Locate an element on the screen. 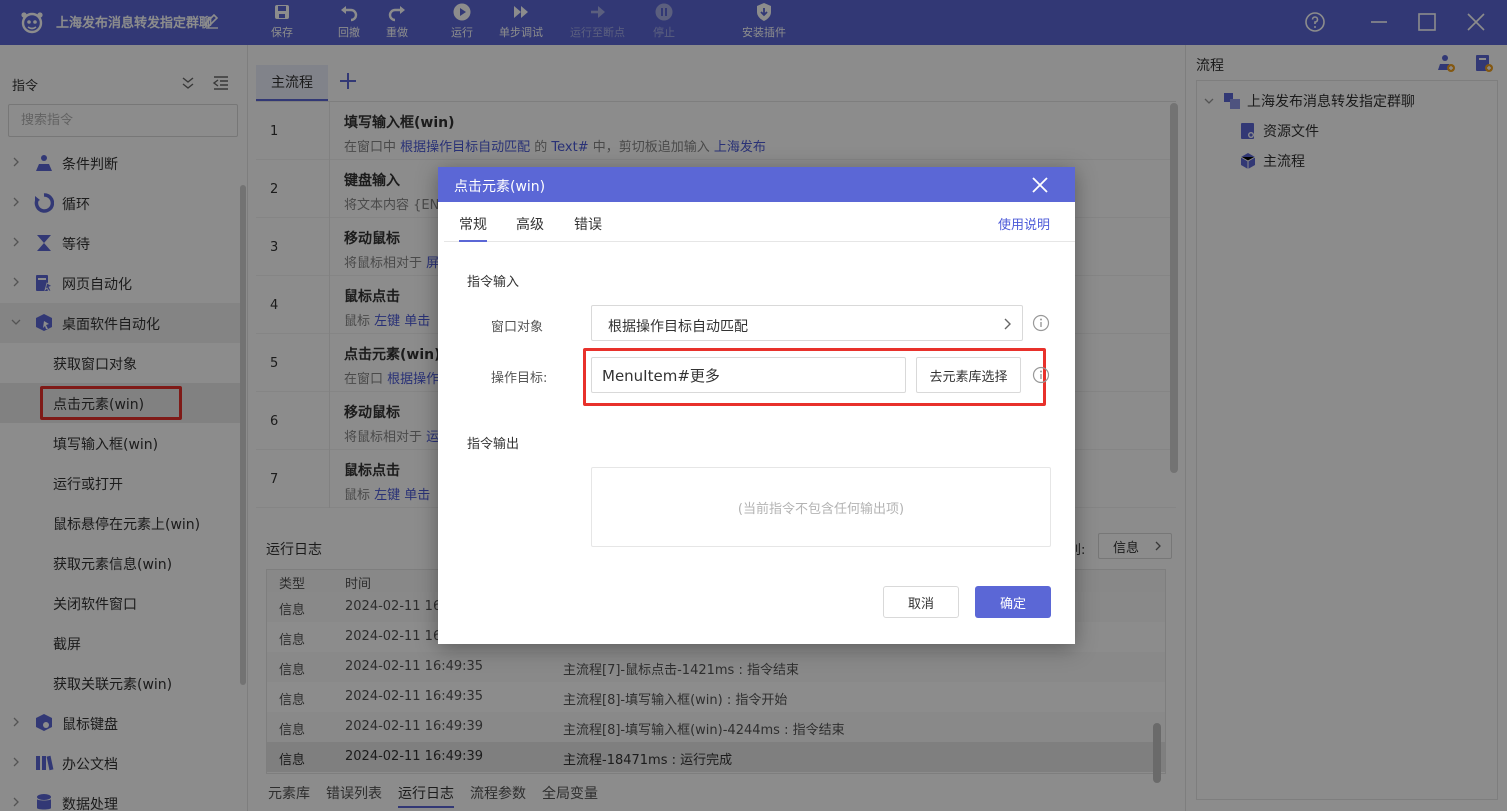  dialog-tabs: 常规 高级 错误 使用说明 is located at coordinates (759, 222).